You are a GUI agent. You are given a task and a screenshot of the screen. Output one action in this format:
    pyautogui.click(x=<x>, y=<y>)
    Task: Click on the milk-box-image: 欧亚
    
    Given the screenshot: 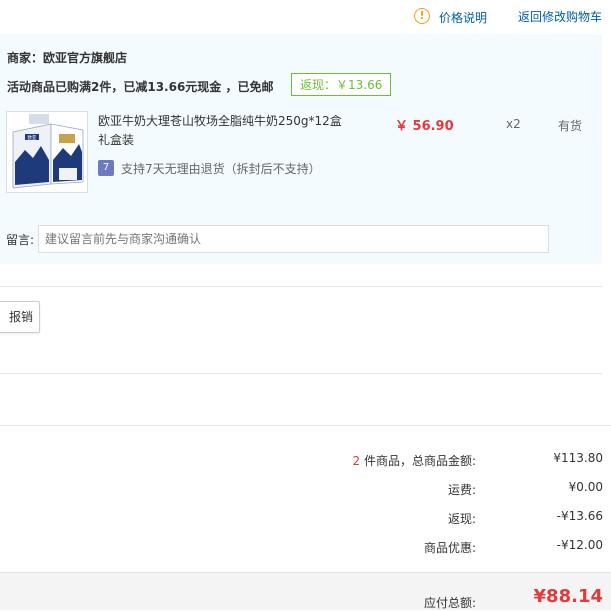 What is the action you would take?
    pyautogui.click(x=47, y=152)
    